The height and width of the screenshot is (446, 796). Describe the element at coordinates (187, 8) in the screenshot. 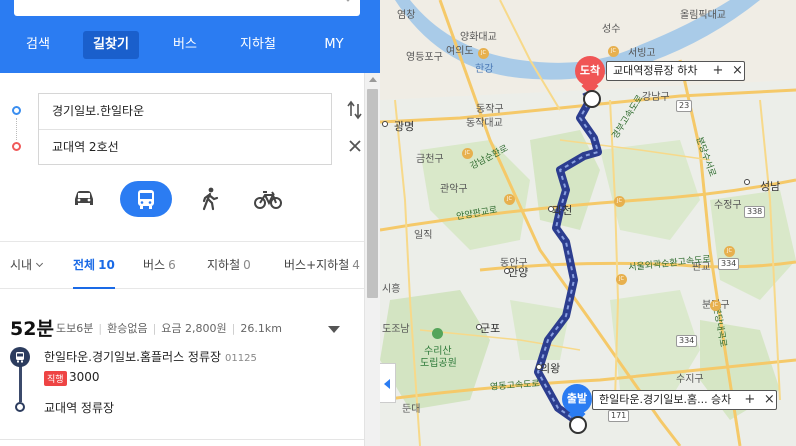

I see `search-input` at that location.